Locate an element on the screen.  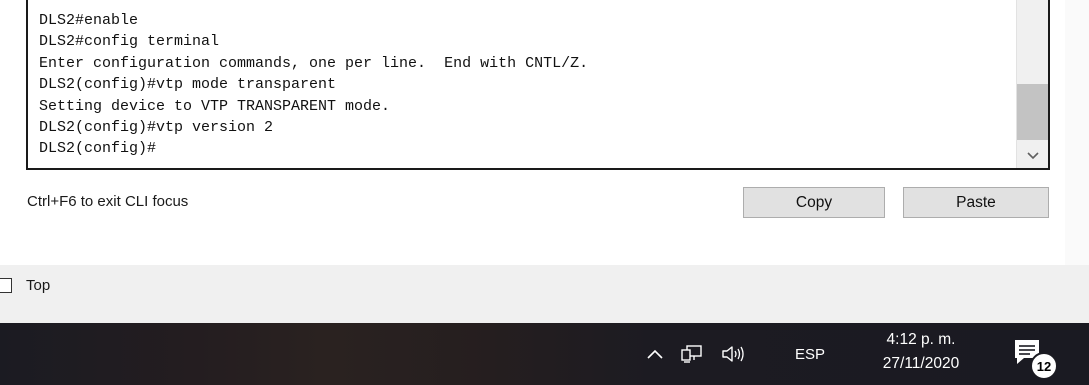
clock-date: 27/11/2020 is located at coordinates (921, 363).